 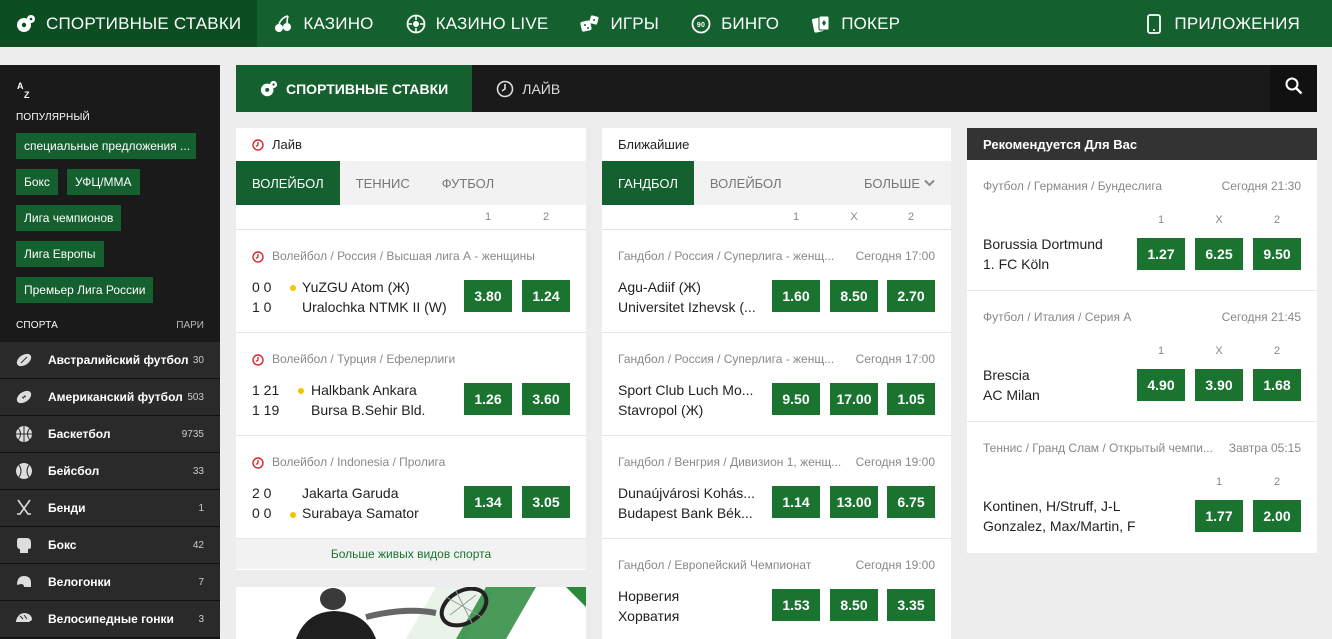 I want to click on sport-item-cycling: Велогонки 7, so click(x=110, y=582).